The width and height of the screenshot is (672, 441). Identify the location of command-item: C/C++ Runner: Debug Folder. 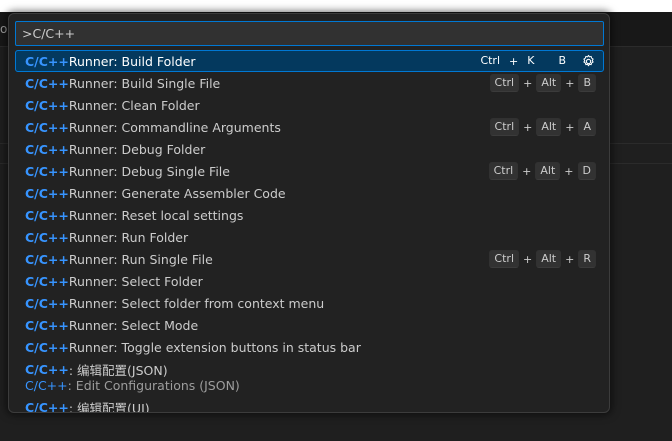
(309, 149).